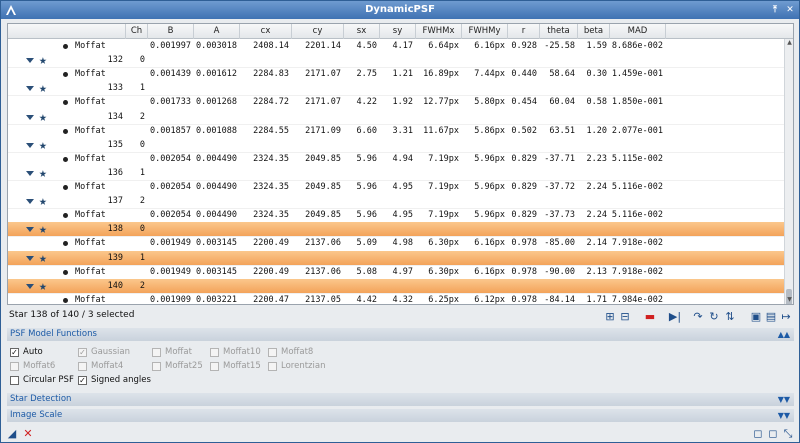 This screenshot has height=443, width=800. What do you see at coordinates (594, 31) in the screenshot?
I see `header-beta: beta` at bounding box center [594, 31].